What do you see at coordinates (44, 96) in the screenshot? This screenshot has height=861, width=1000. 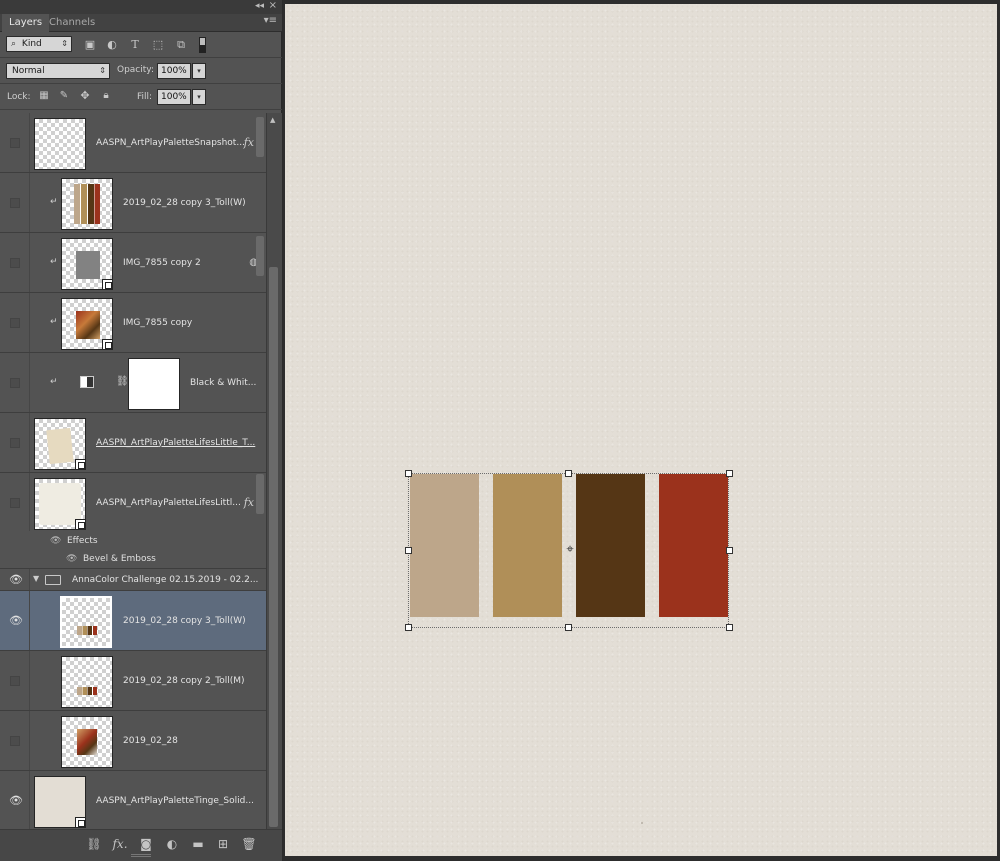 I see `lock-transparent-icon: ▦` at bounding box center [44, 96].